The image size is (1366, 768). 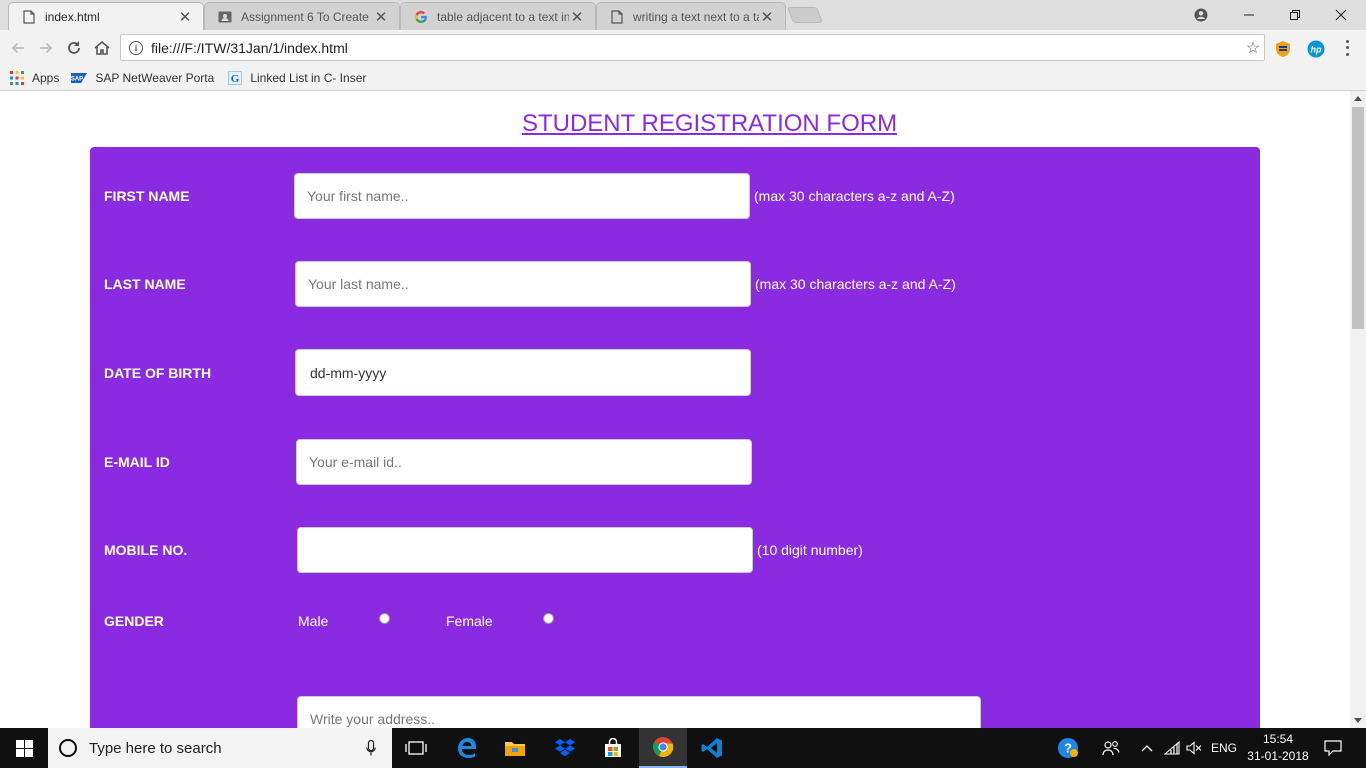 I want to click on edge-icon, so click(x=467, y=748).